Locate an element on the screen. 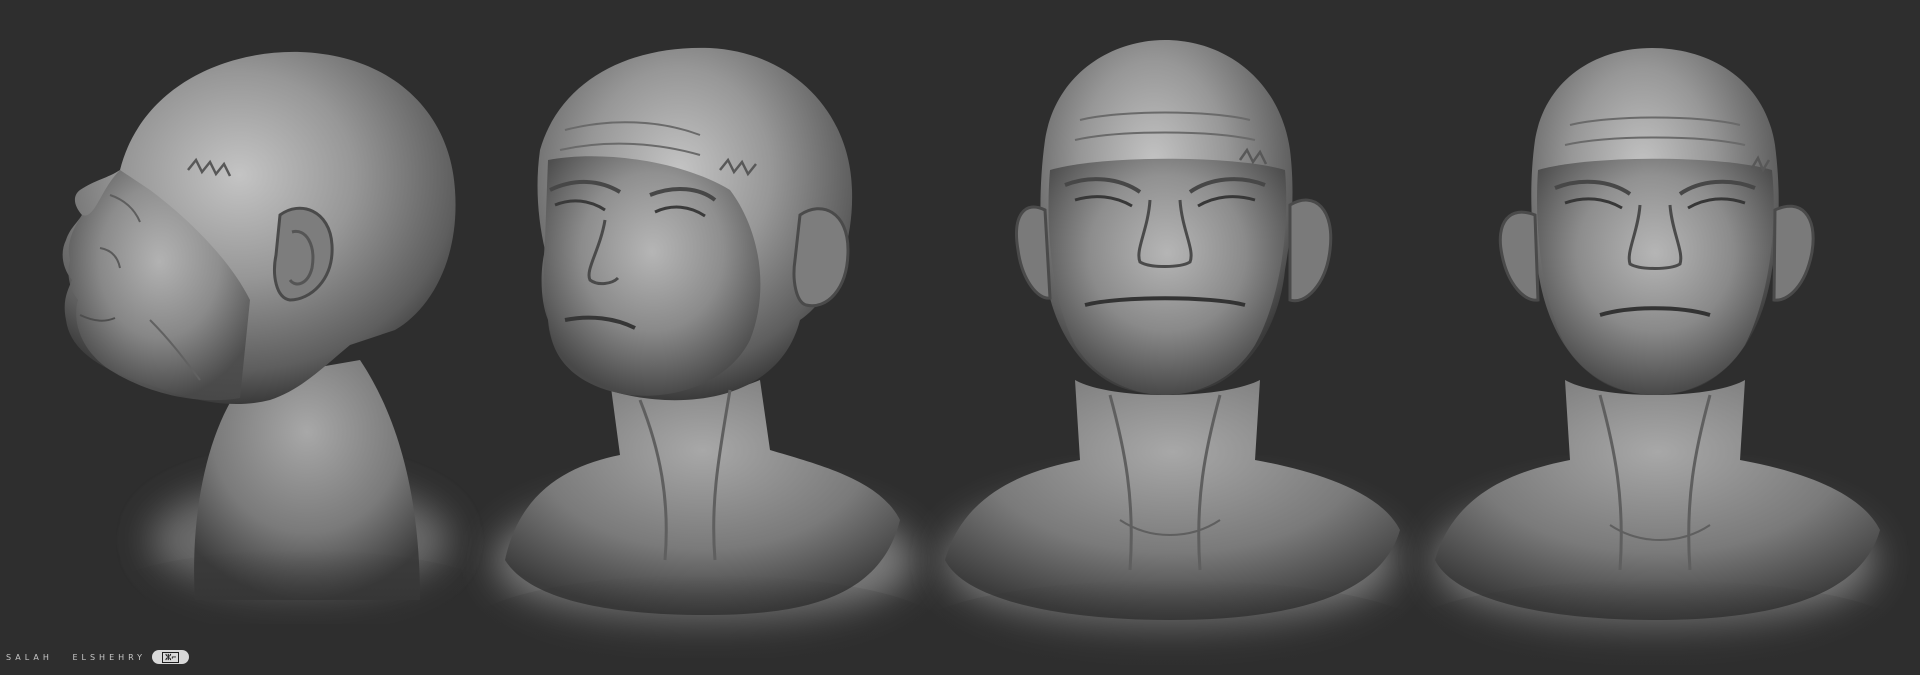  artist-signature: SALAH ELSHEHRY ⵣ⌐ is located at coordinates (95, 657).